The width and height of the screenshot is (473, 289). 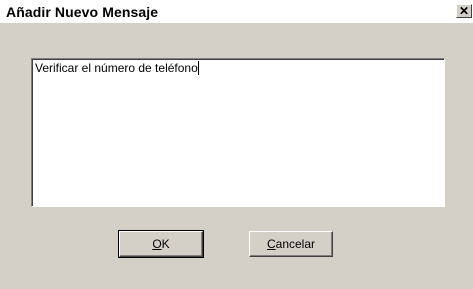 What do you see at coordinates (165, 244) in the screenshot?
I see `ok-label-rest: K` at bounding box center [165, 244].